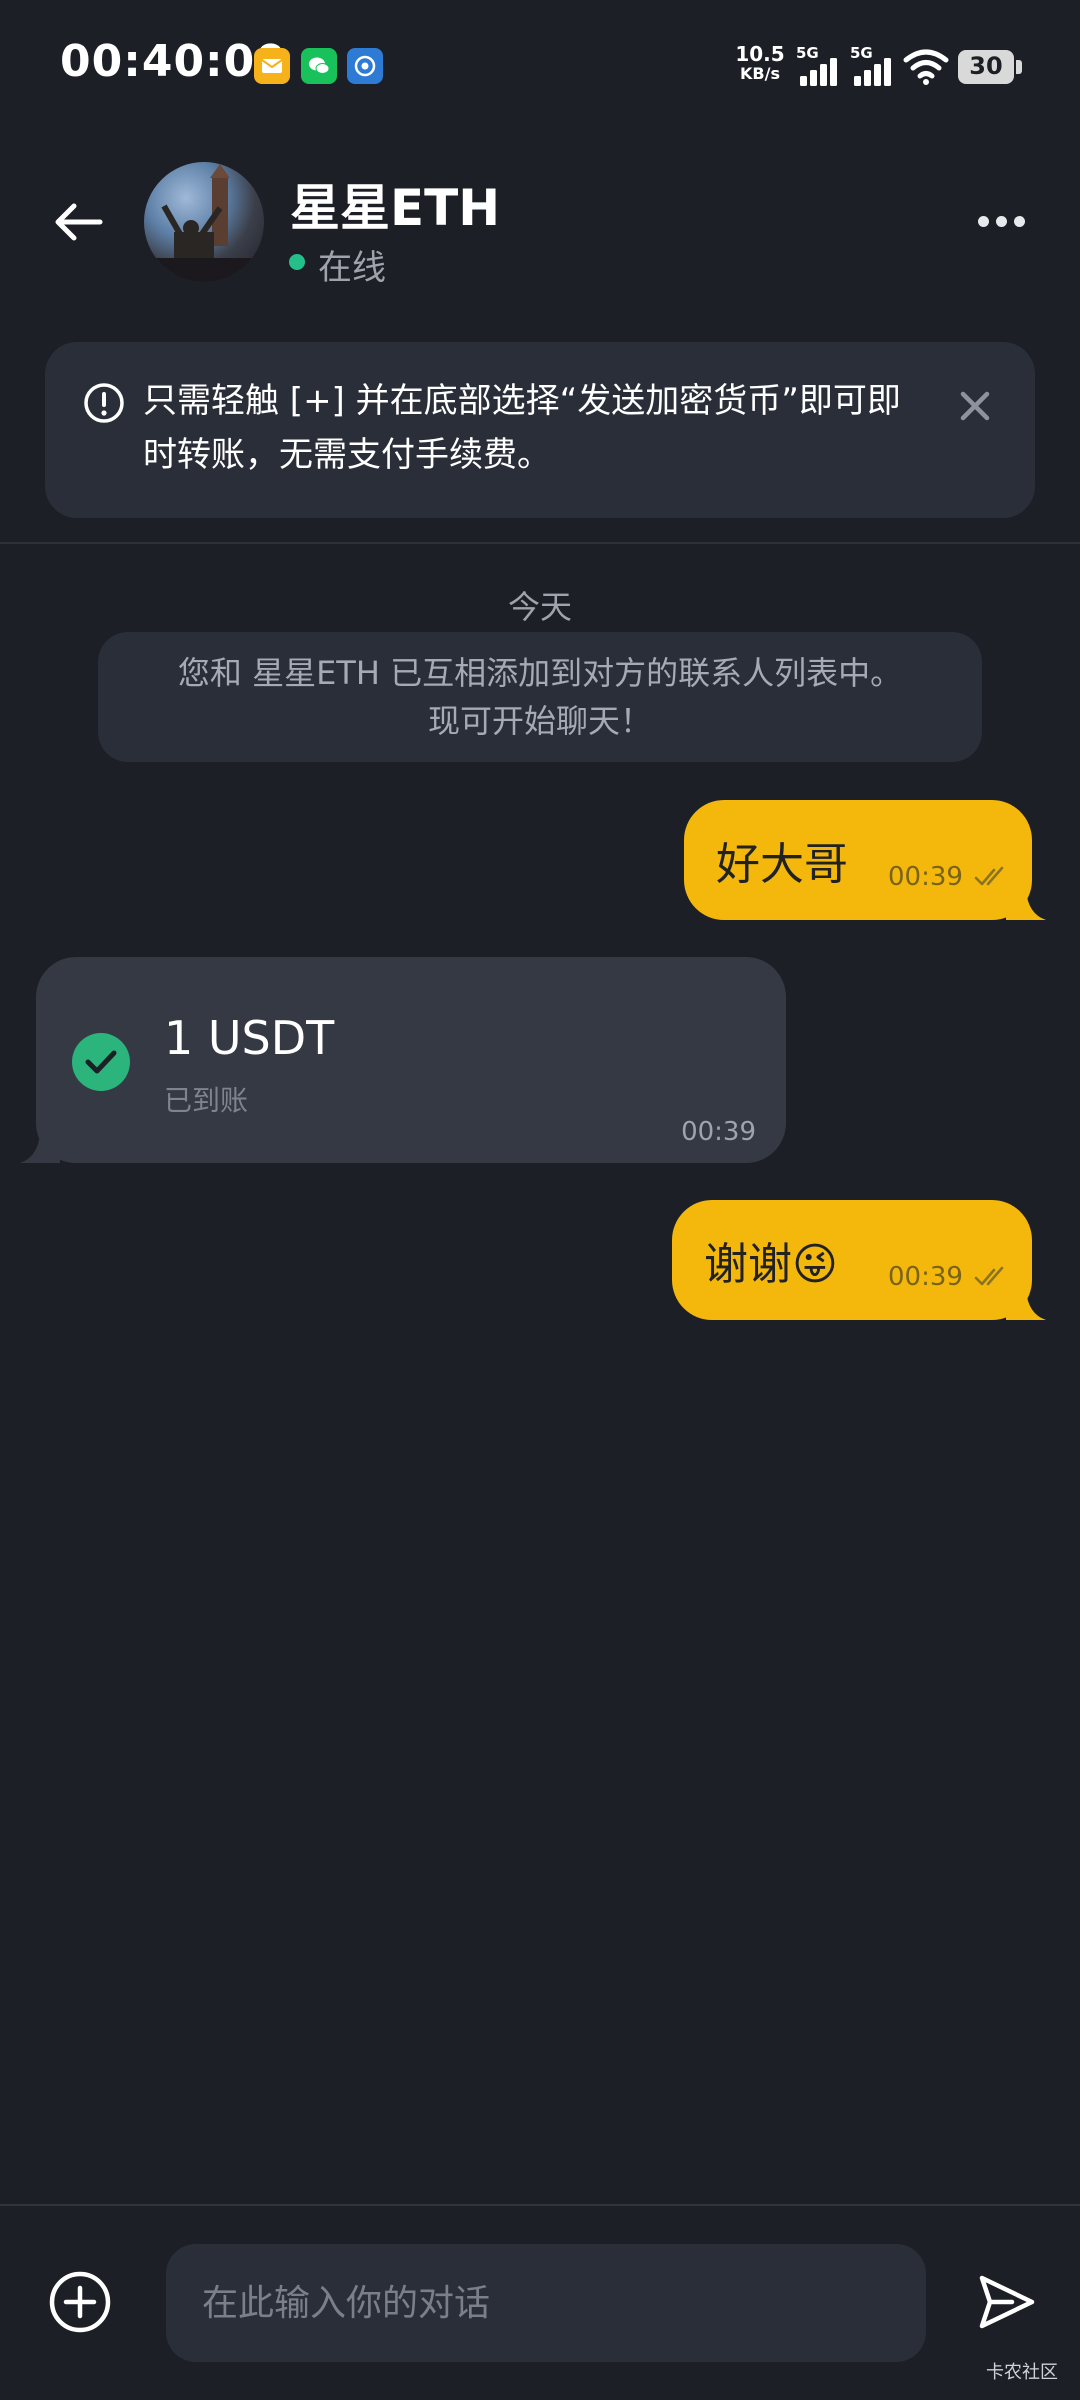 The image size is (1080, 2400). I want to click on close-icon, so click(975, 406).